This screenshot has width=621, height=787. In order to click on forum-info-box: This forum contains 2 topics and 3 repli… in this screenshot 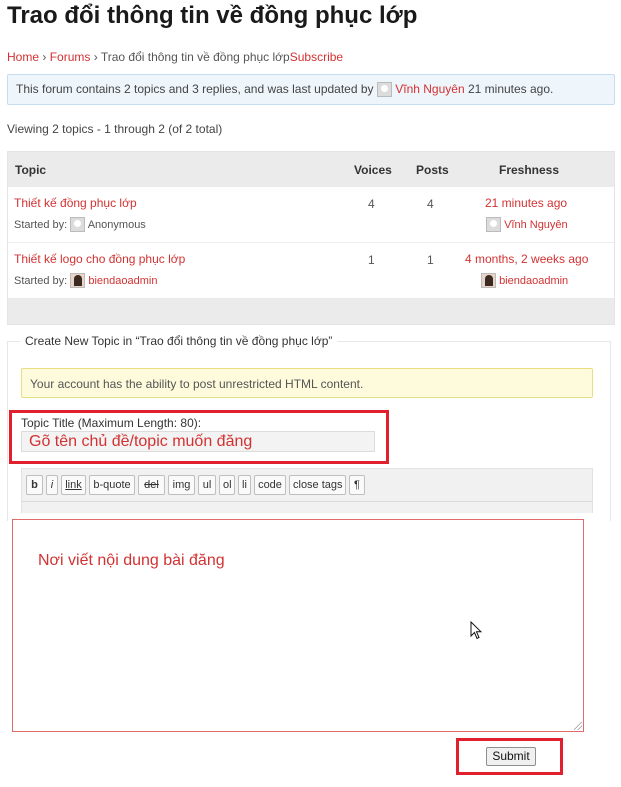, I will do `click(311, 89)`.